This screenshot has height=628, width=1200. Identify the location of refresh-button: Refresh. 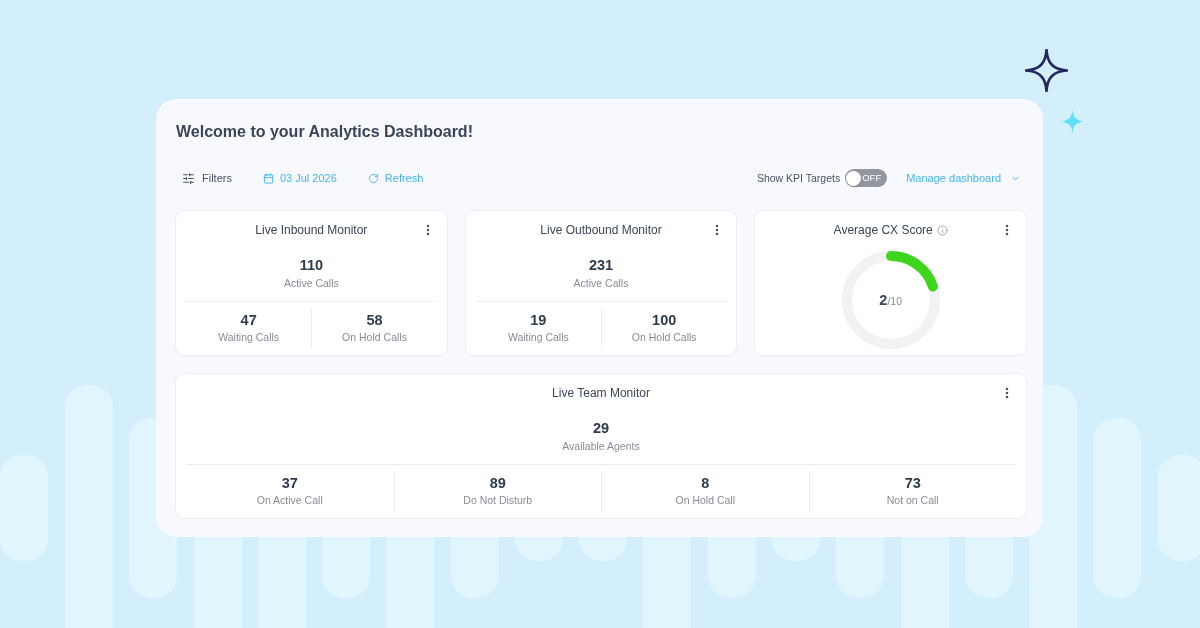
(395, 178).